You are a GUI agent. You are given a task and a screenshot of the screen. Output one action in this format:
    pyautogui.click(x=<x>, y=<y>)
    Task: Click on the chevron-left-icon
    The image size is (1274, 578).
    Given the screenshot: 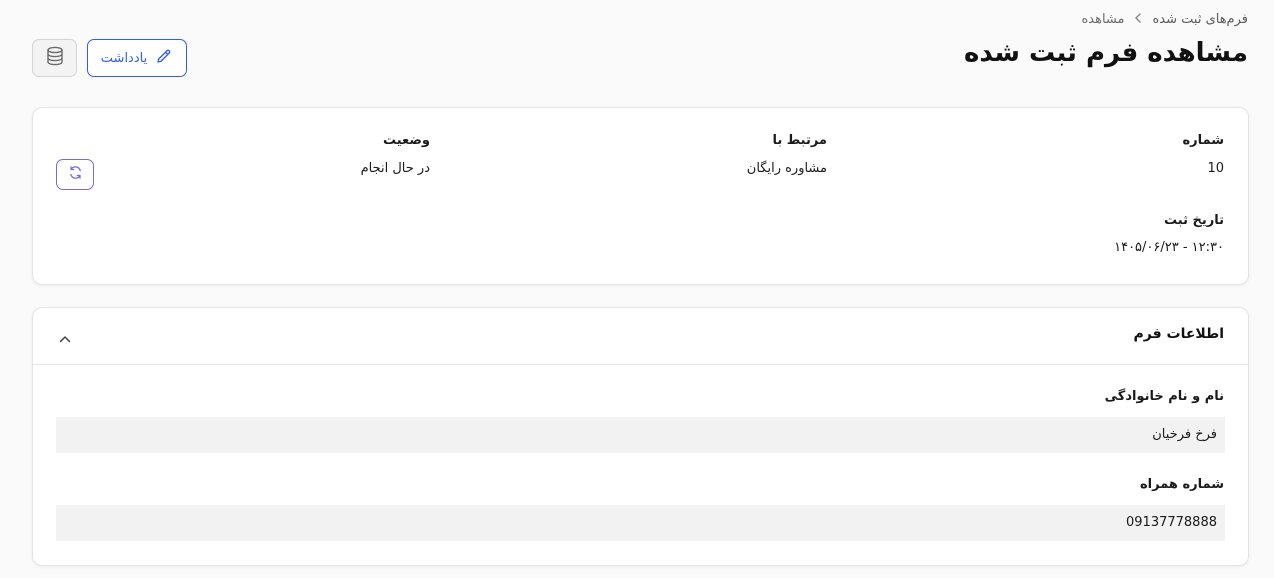 What is the action you would take?
    pyautogui.click(x=1138, y=19)
    